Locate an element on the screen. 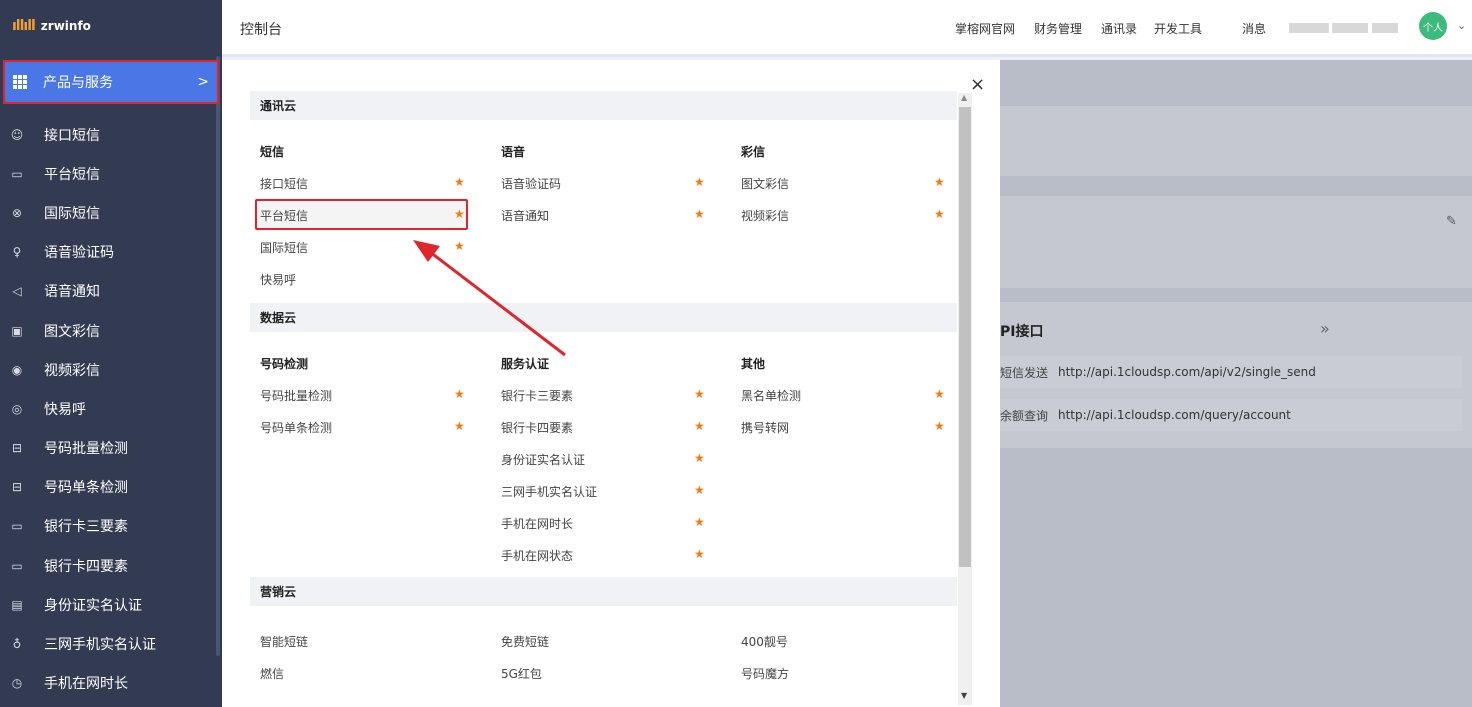 Image resolution: width=1472 pixels, height=707 pixels. sidebar-item: ▭ 银行卡三要素 is located at coordinates (107, 526).